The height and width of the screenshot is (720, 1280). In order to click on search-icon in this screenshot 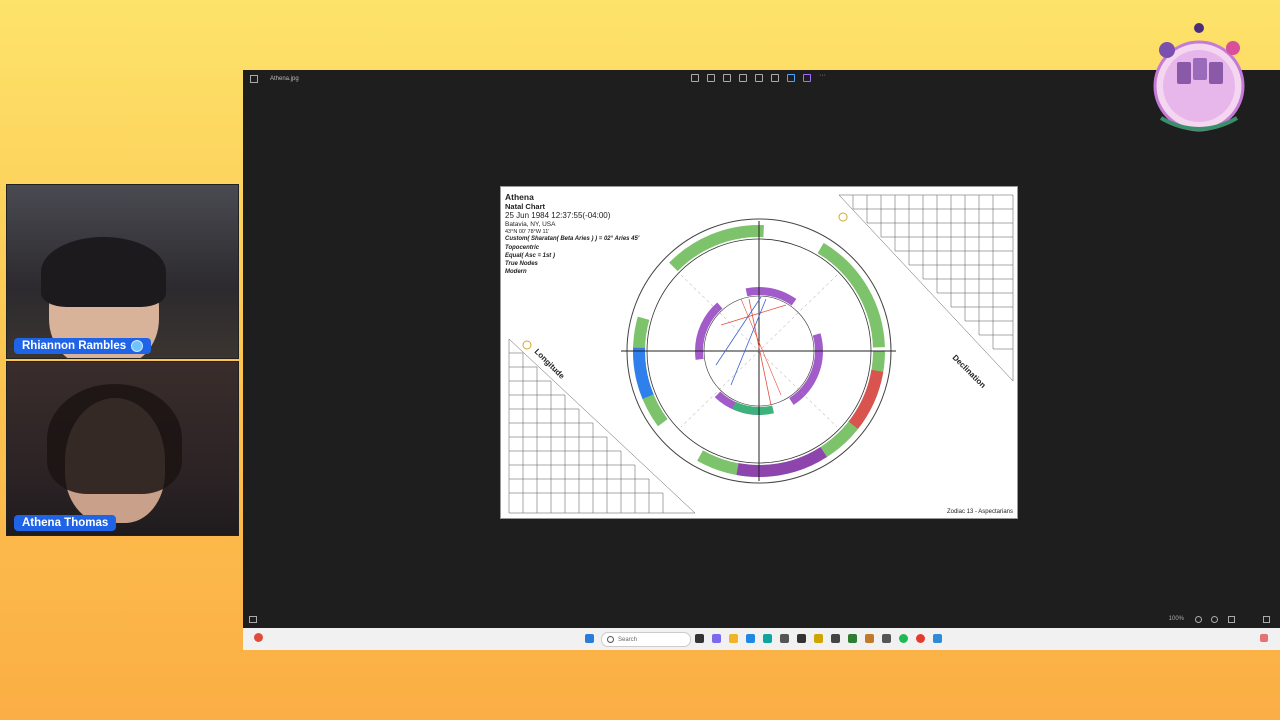, I will do `click(610, 639)`.